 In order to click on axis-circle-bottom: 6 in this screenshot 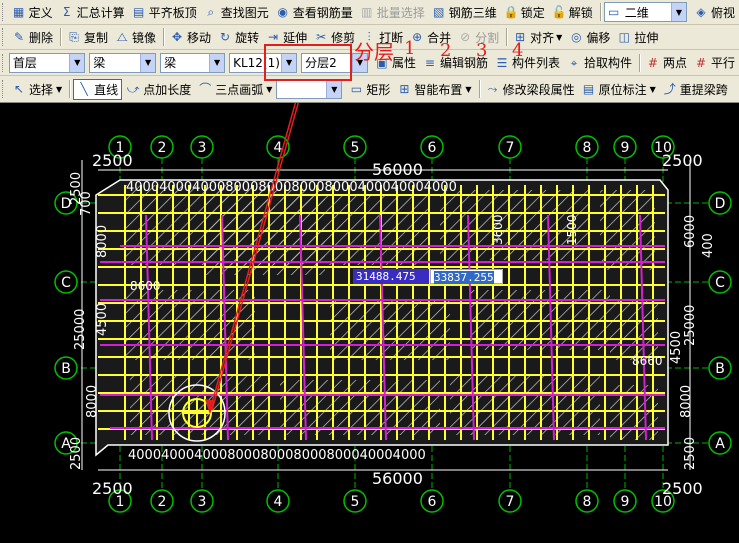, I will do `click(432, 501)`.